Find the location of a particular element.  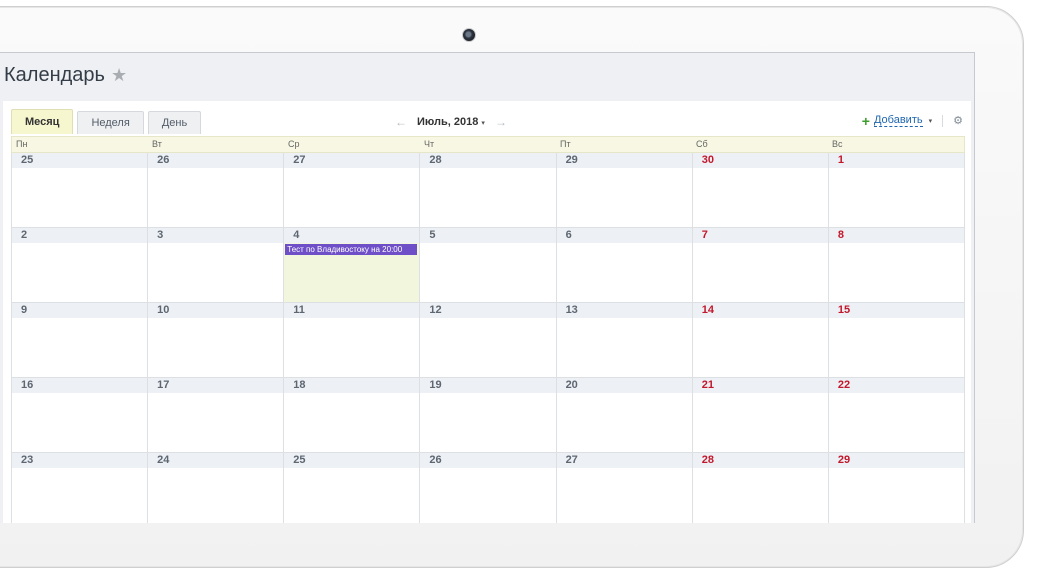

week-row: 25 26 27 28 29 30 1 is located at coordinates (488, 190).